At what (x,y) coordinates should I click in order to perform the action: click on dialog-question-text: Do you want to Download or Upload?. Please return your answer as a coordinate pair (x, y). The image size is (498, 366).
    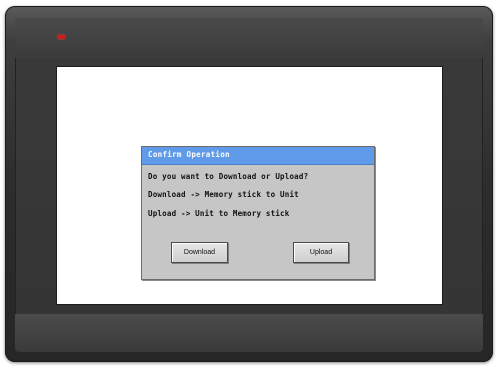
    Looking at the image, I should click on (228, 176).